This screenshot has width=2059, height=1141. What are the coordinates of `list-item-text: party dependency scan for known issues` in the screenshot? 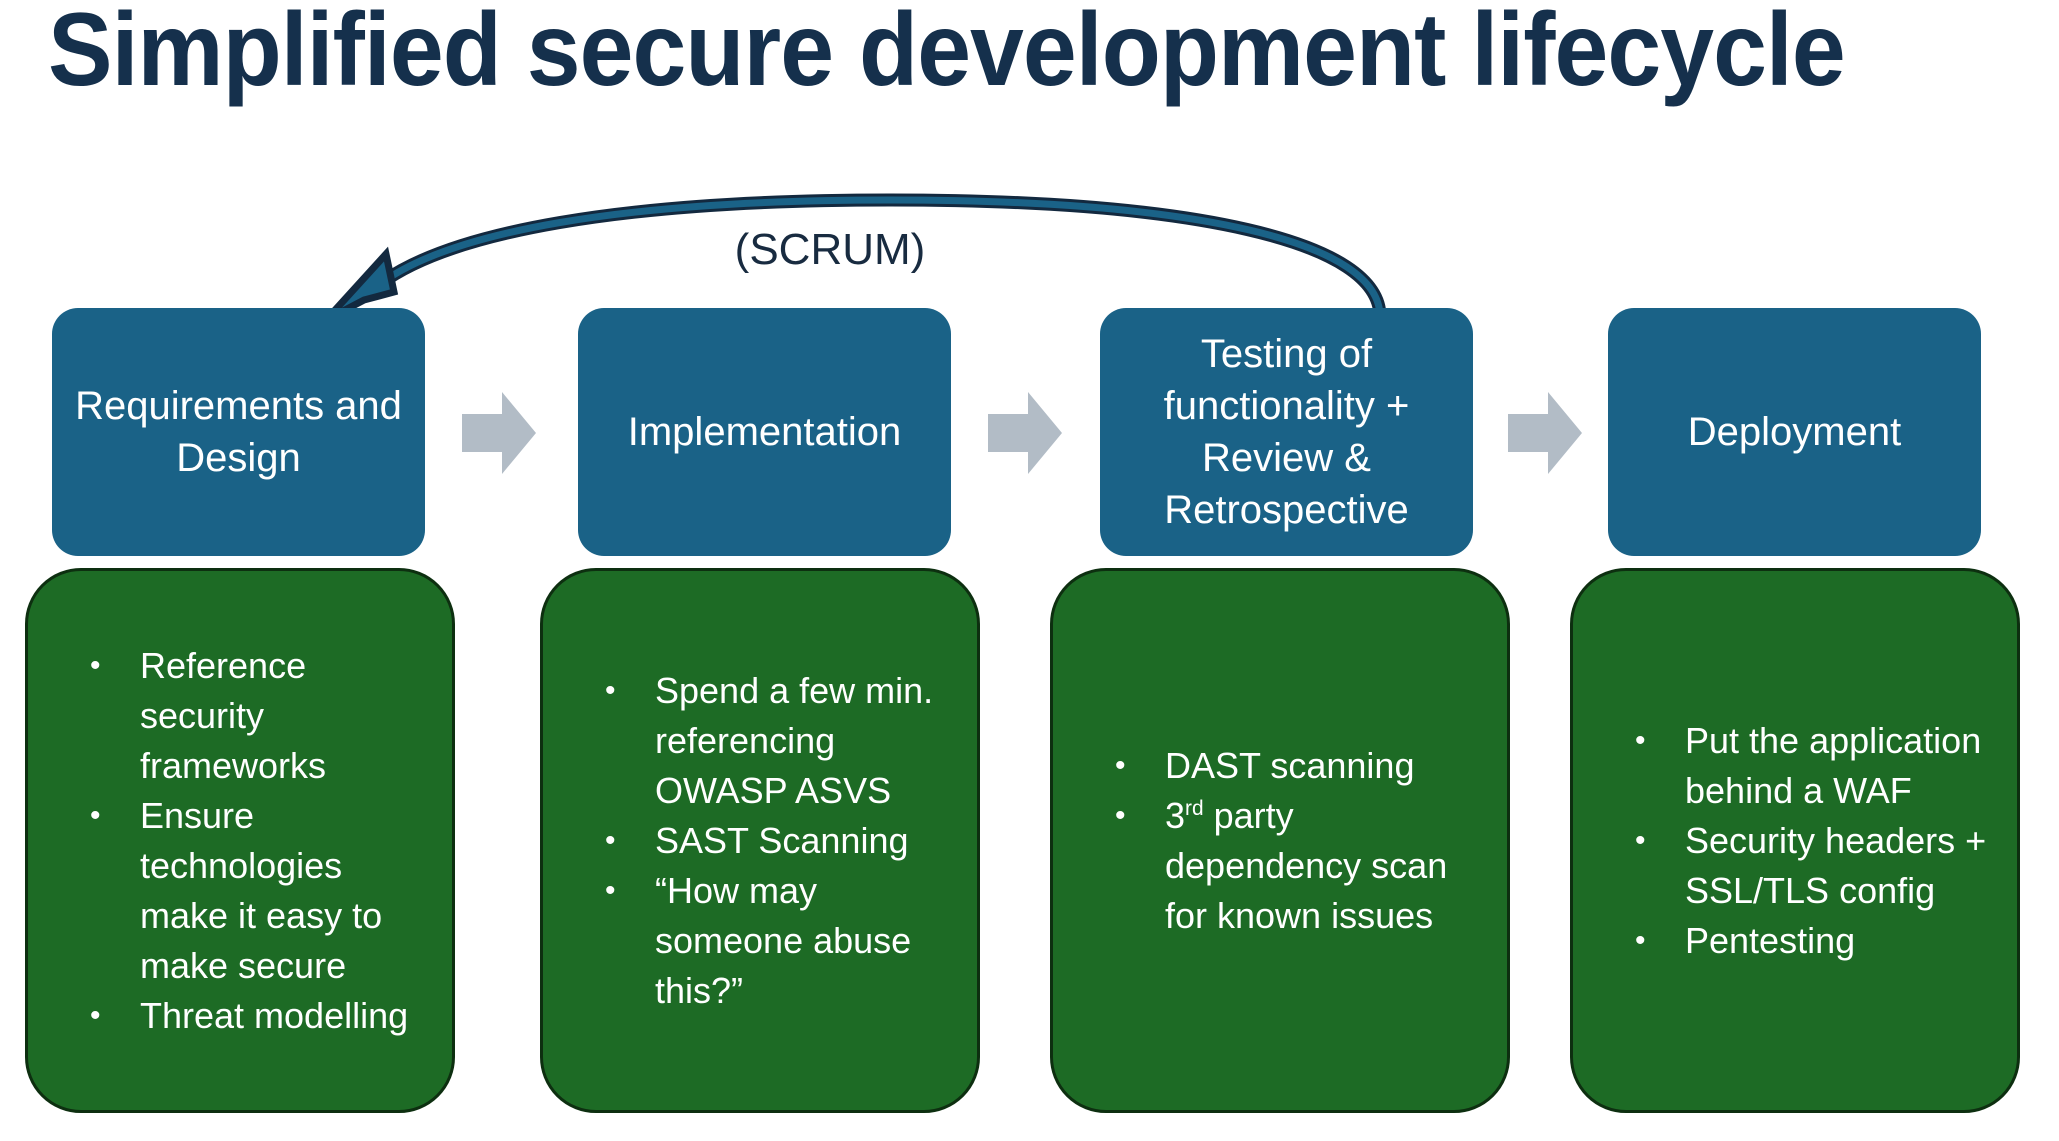 It's located at (1306, 865).